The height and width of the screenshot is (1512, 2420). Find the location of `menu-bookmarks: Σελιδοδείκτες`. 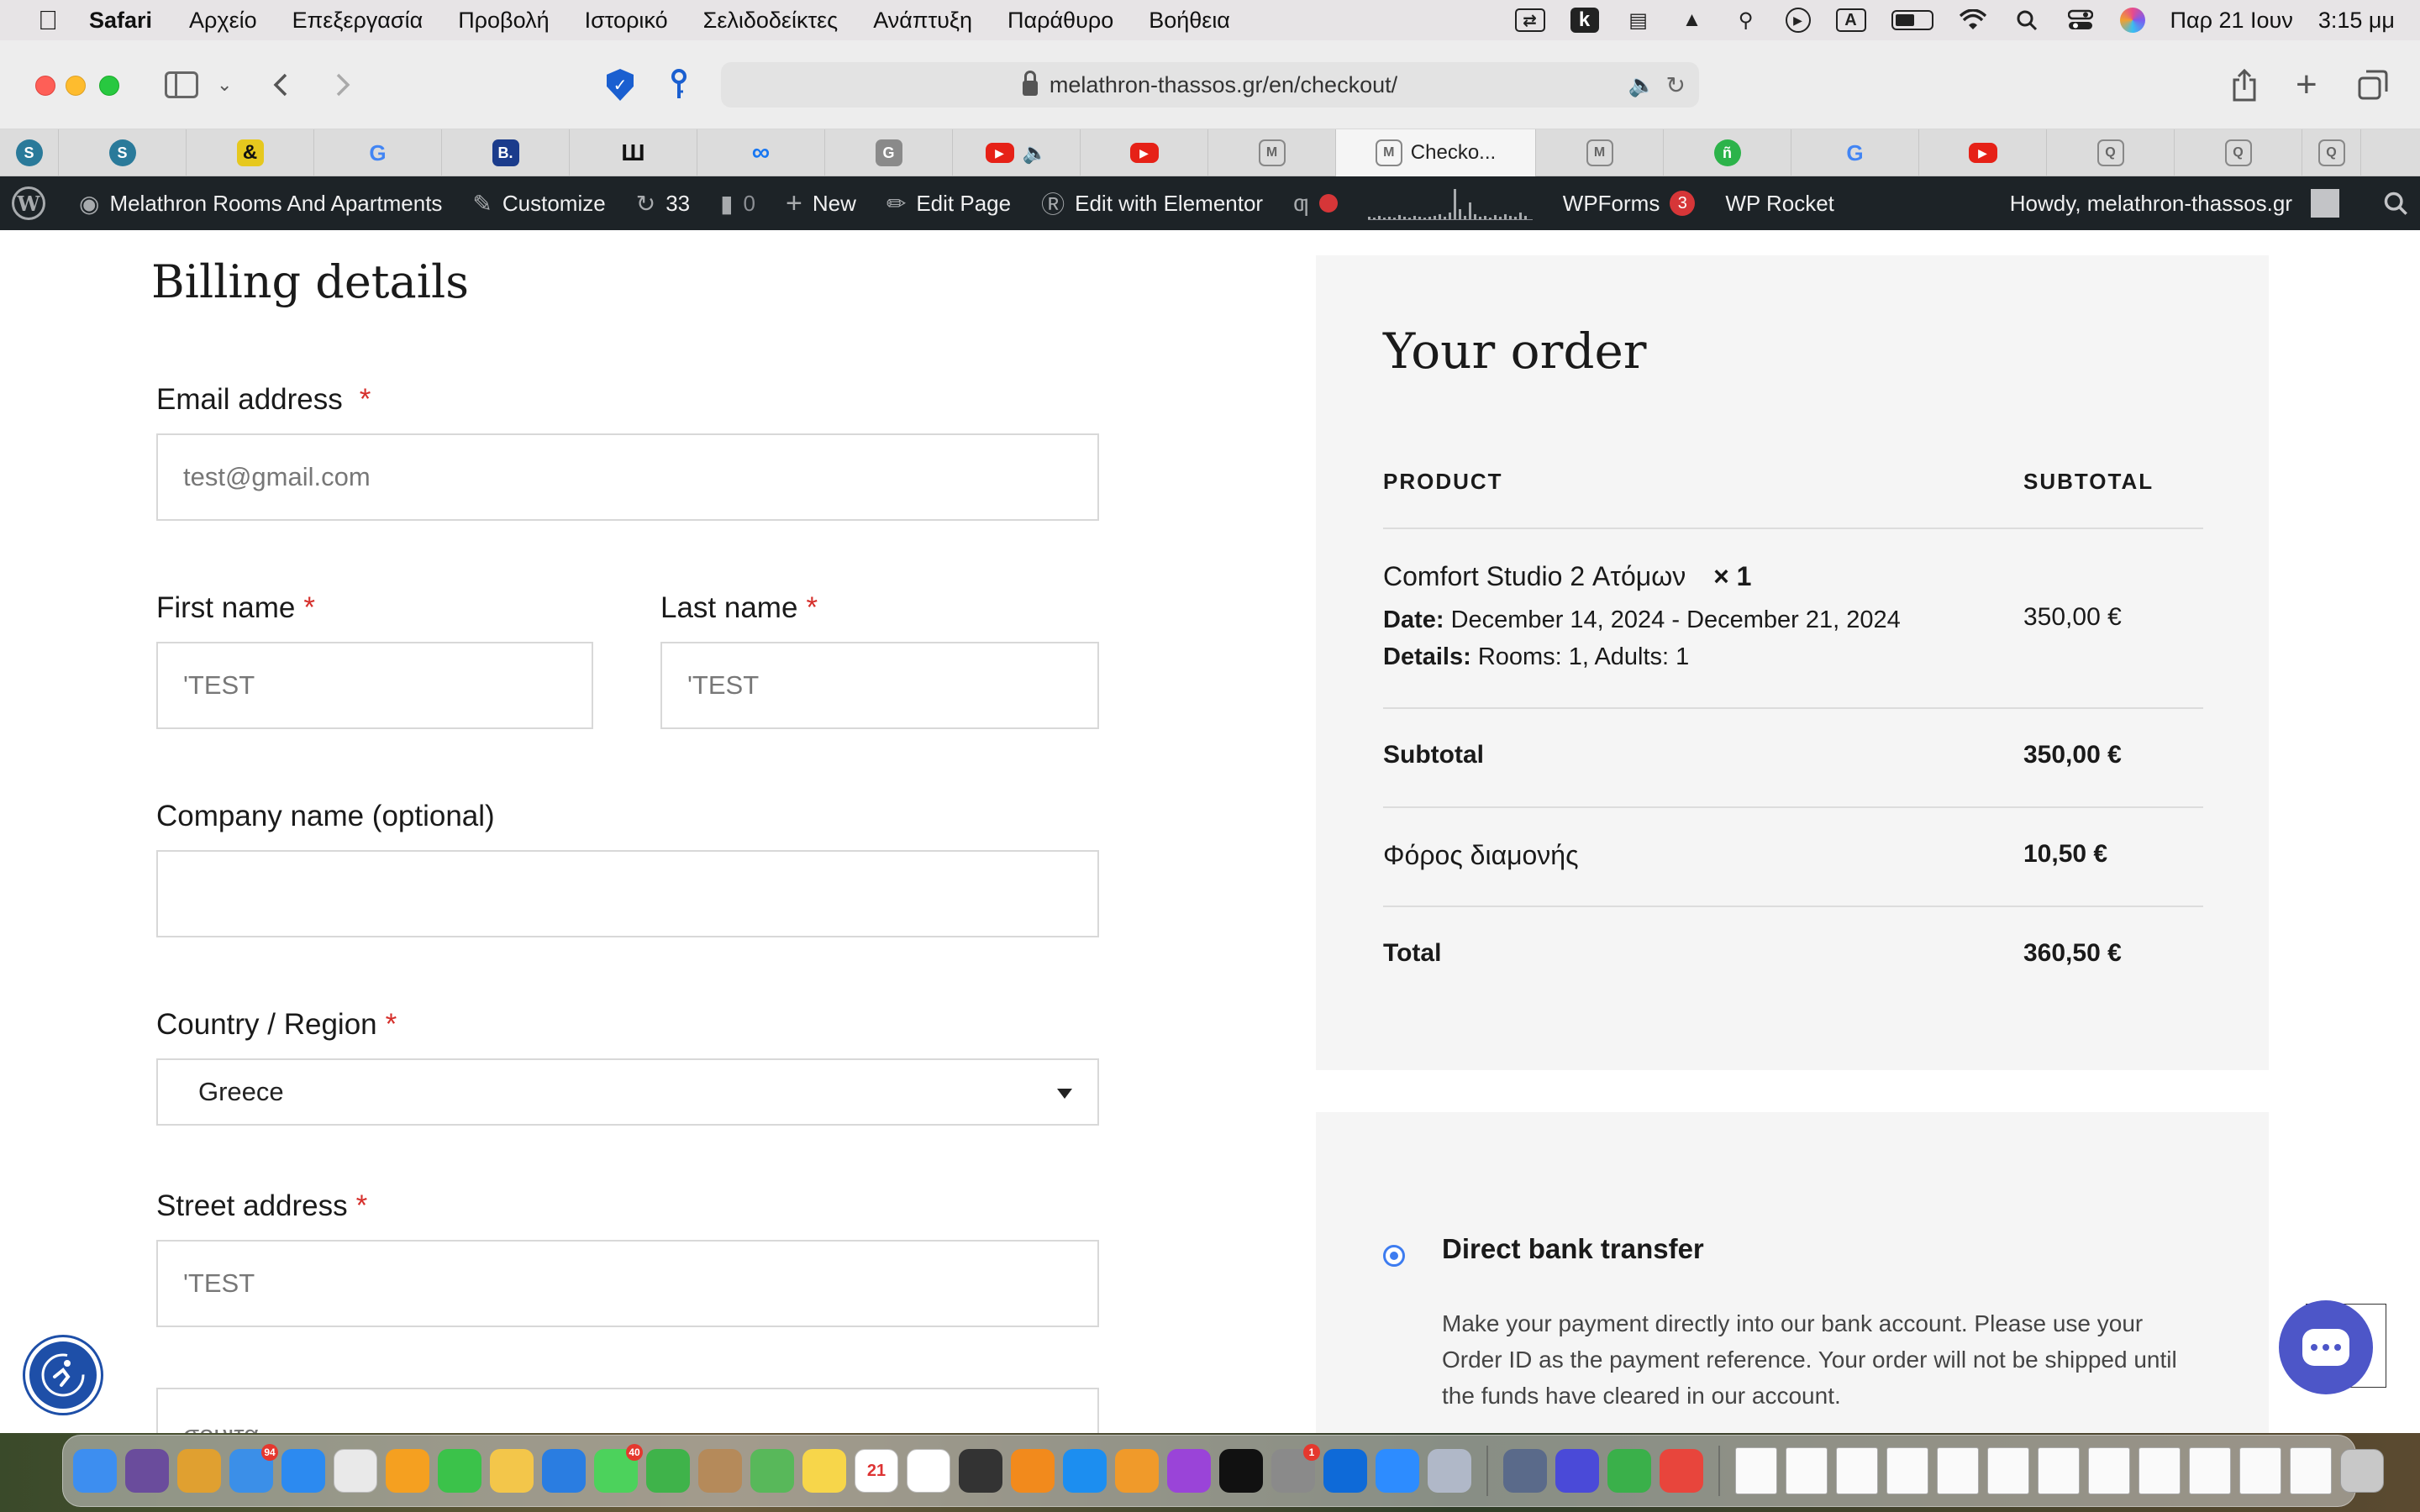

menu-bookmarks: Σελιδοδείκτες is located at coordinates (771, 21).